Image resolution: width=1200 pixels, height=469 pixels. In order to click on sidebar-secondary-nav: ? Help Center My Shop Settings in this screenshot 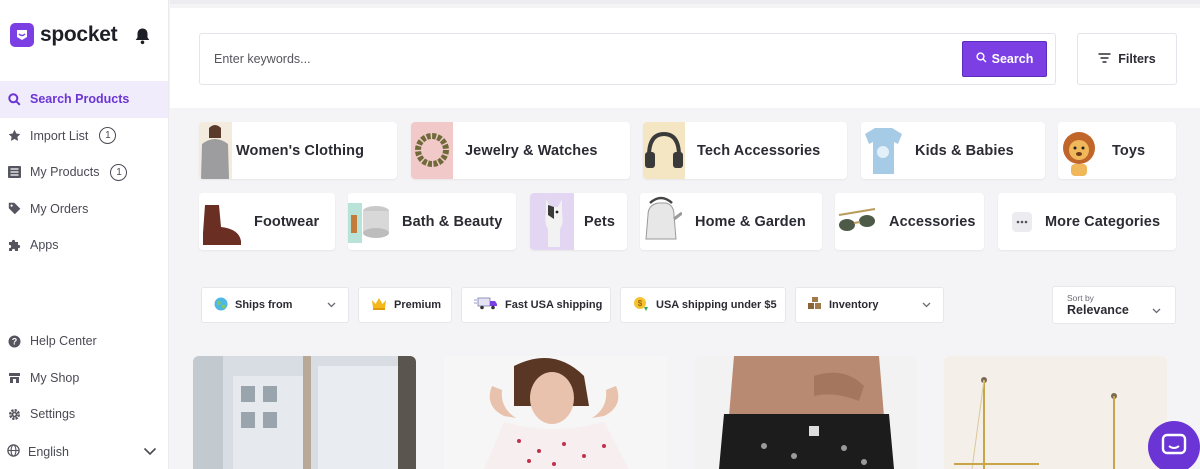, I will do `click(84, 378)`.